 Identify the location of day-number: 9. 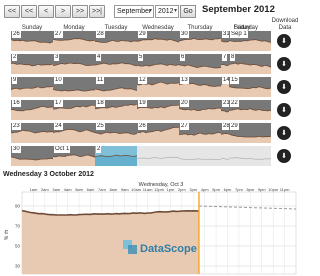
(15, 80).